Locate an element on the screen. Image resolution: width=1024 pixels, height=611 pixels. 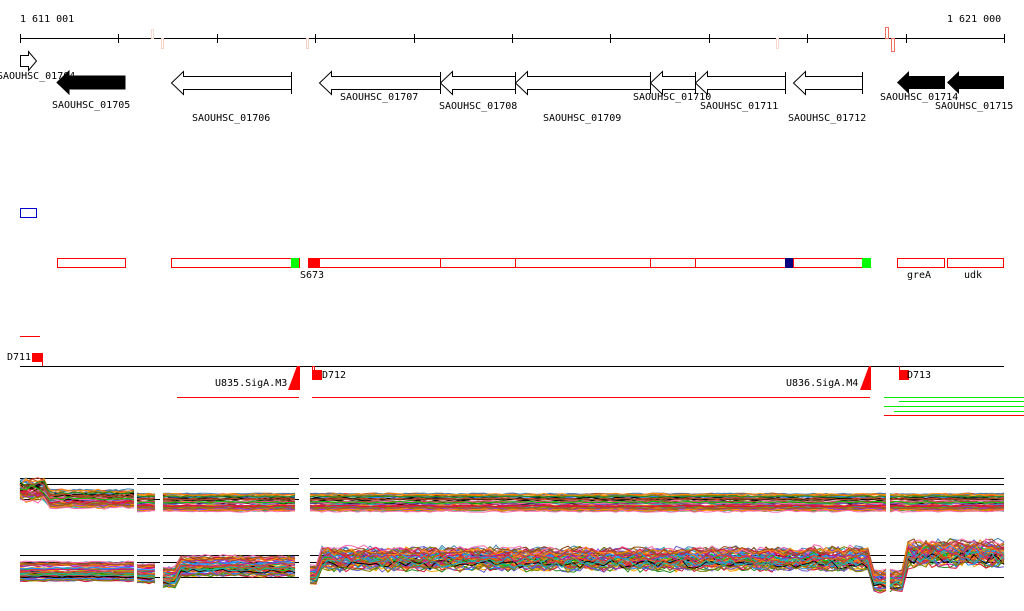
d713-label: D713 is located at coordinates (919, 375).